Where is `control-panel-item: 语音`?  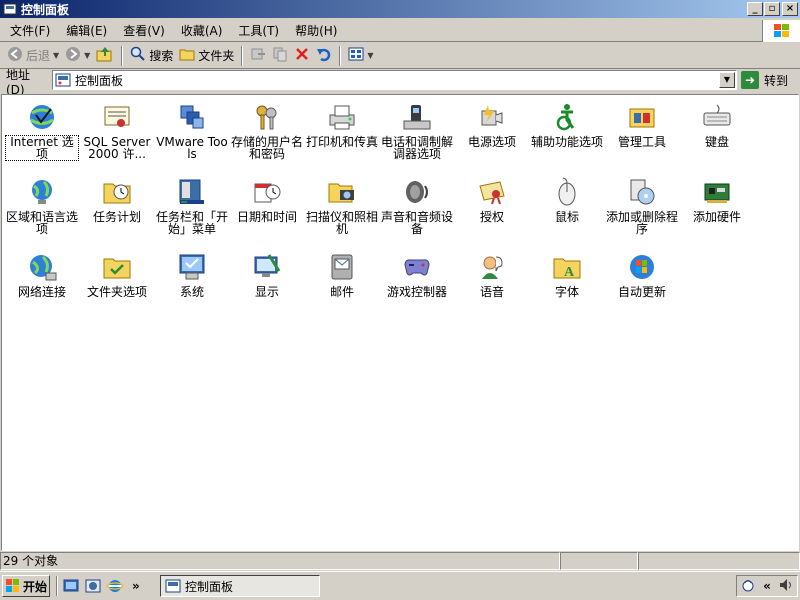 control-panel-item: 语音 is located at coordinates (492, 274).